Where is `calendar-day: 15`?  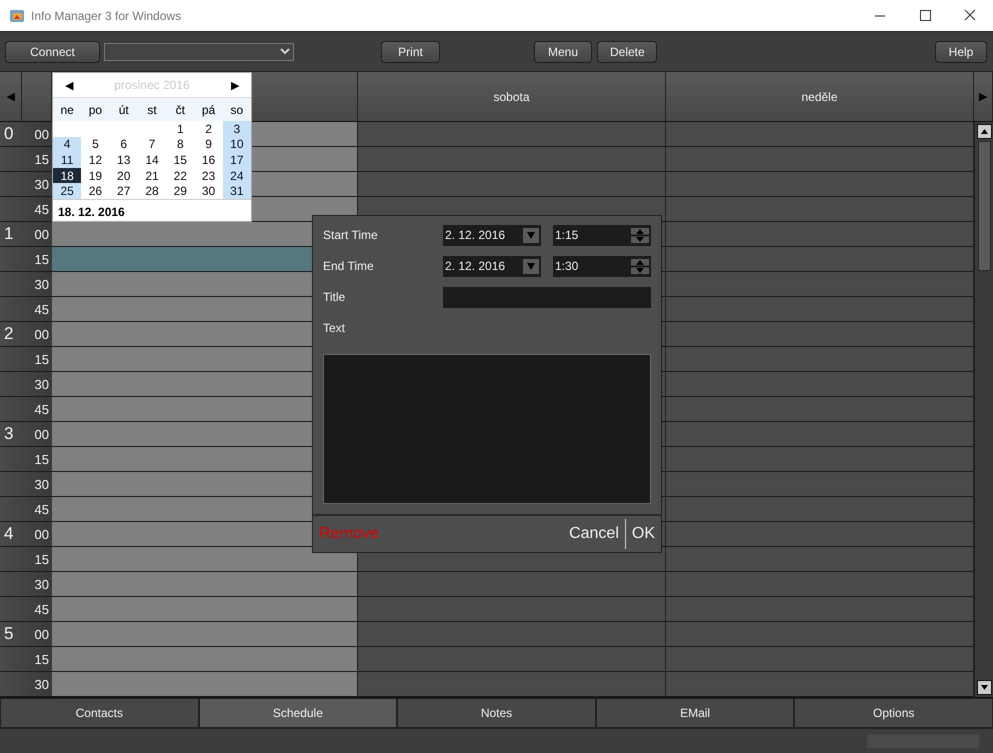 calendar-day: 15 is located at coordinates (180, 160).